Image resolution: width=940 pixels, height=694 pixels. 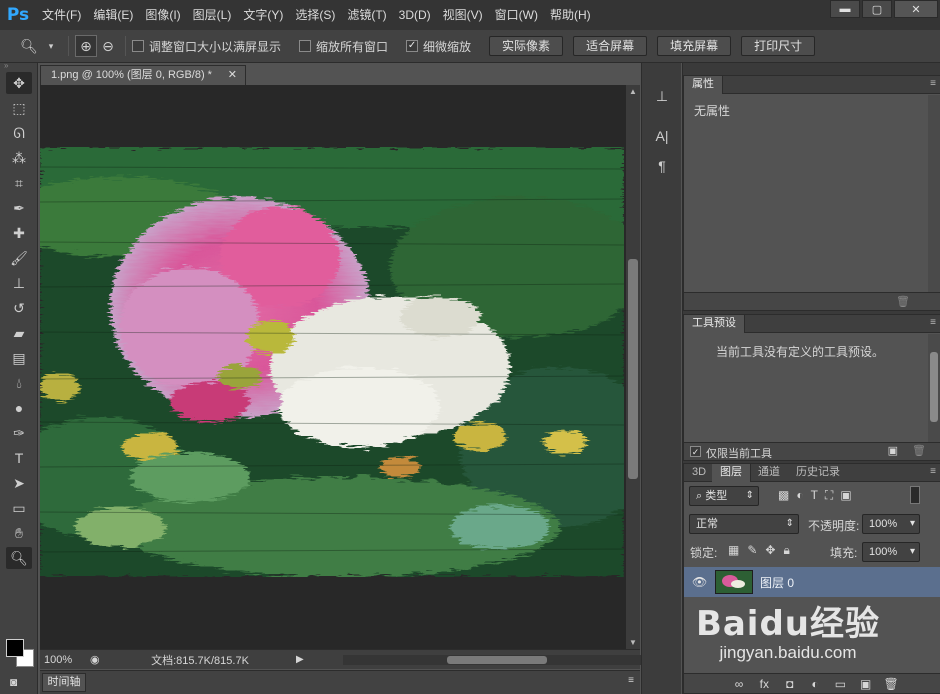 I want to click on vertical-scrollbar: ▲ ▼, so click(x=633, y=367).